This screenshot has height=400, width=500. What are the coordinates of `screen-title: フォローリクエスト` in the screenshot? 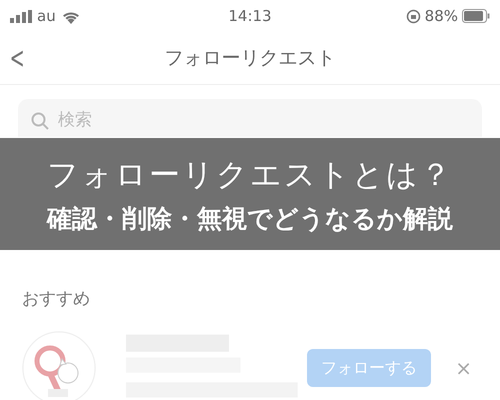 It's located at (250, 58).